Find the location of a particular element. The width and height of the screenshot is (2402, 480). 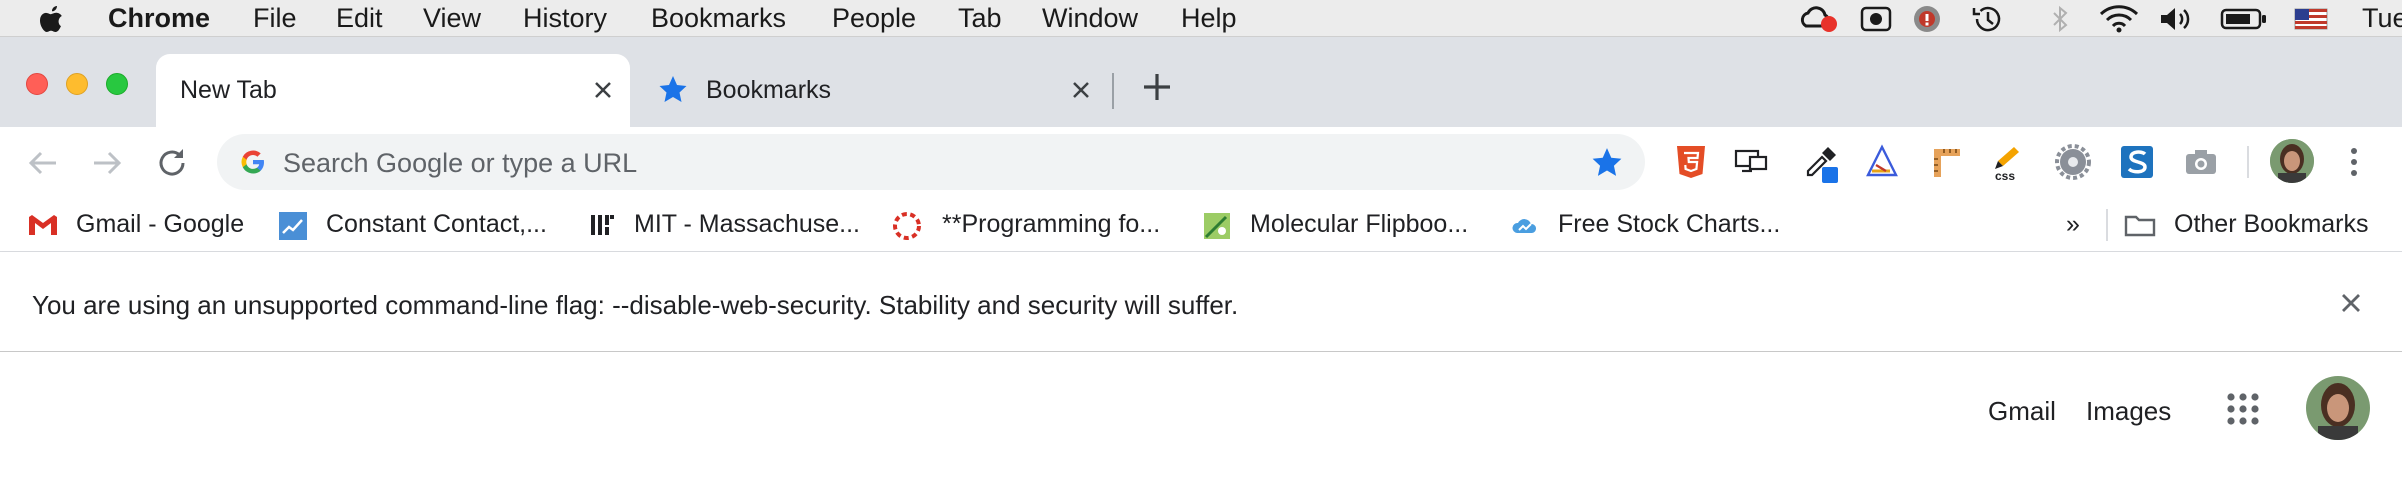

html5-extension-icon is located at coordinates (1691, 162).